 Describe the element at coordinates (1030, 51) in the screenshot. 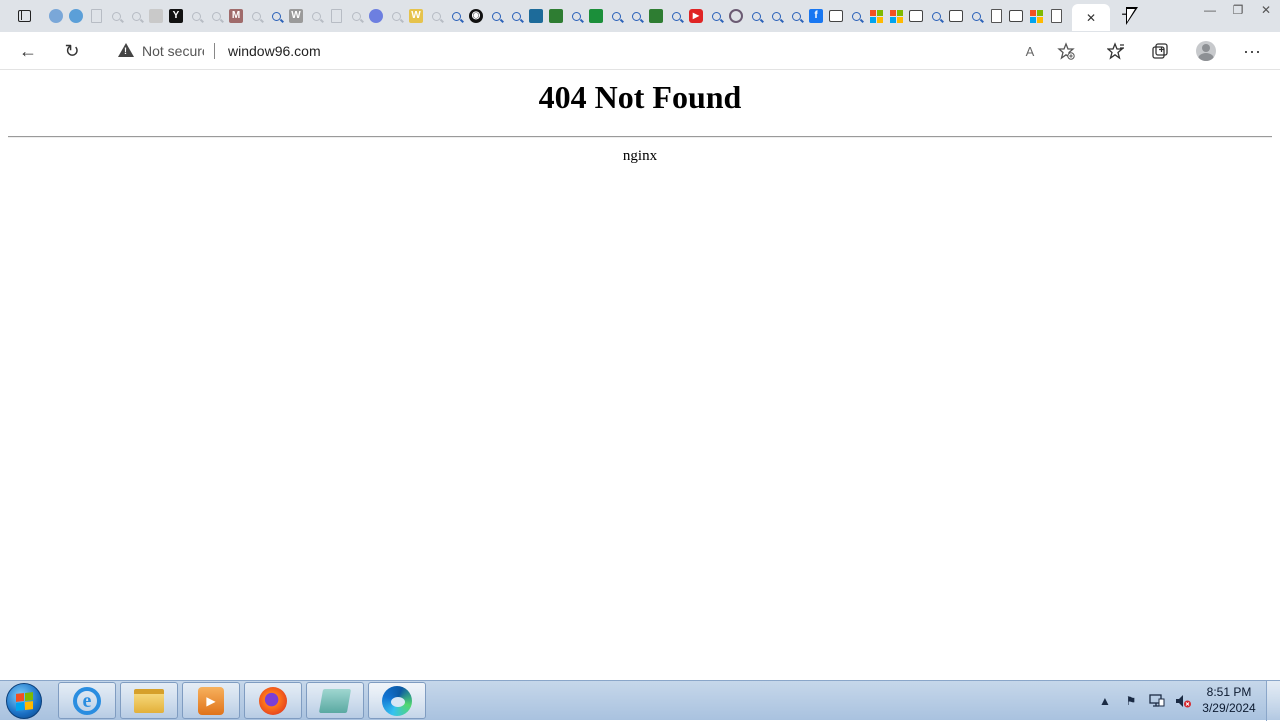

I see `read-aloud-icon: A` at that location.